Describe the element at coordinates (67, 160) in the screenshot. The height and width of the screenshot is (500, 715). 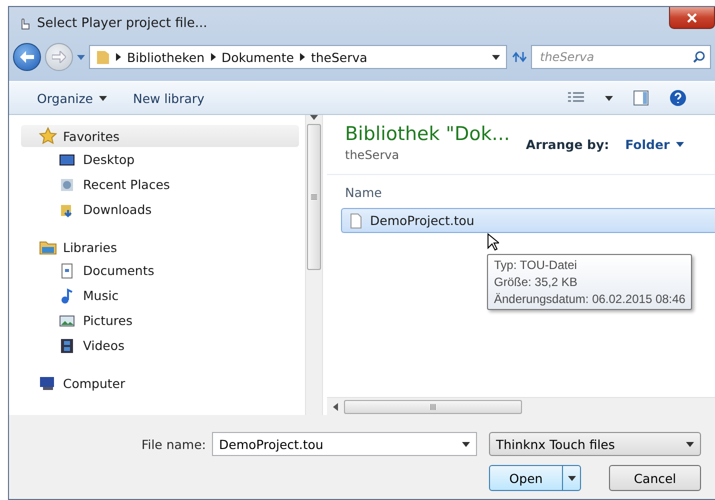
I see `monitor-icon` at that location.